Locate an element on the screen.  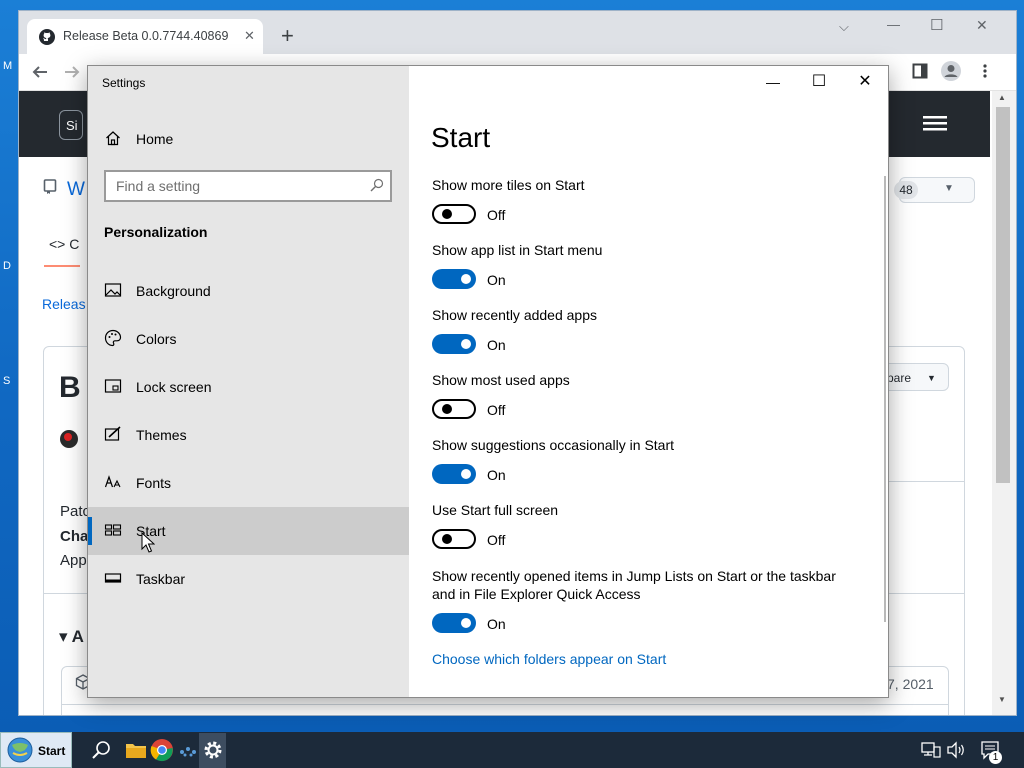
sign-in-button: Si is located at coordinates (71, 125).